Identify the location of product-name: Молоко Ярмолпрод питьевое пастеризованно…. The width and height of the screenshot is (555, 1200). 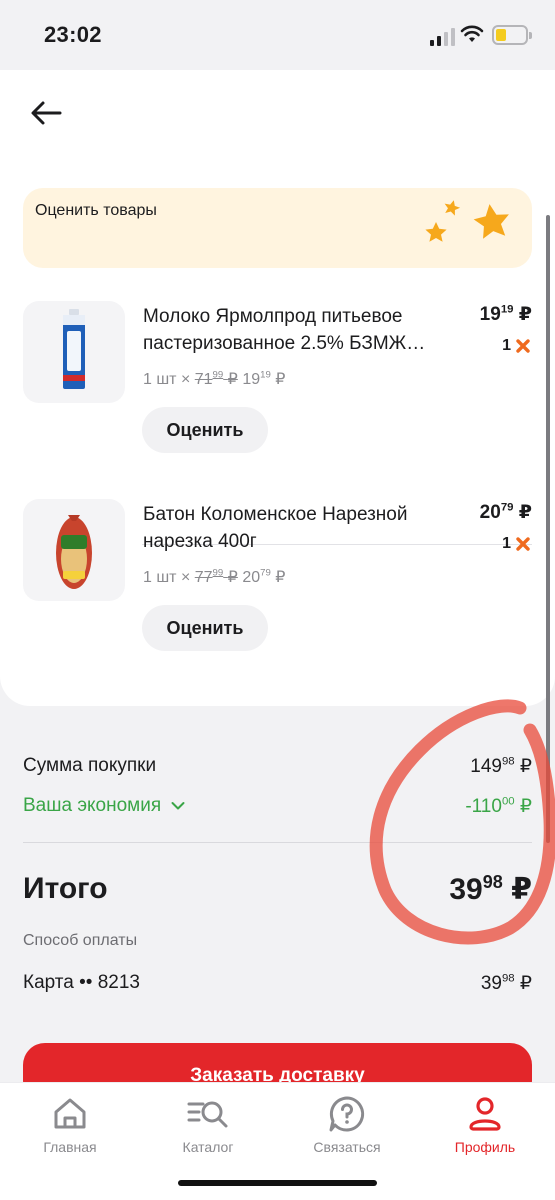
(284, 330).